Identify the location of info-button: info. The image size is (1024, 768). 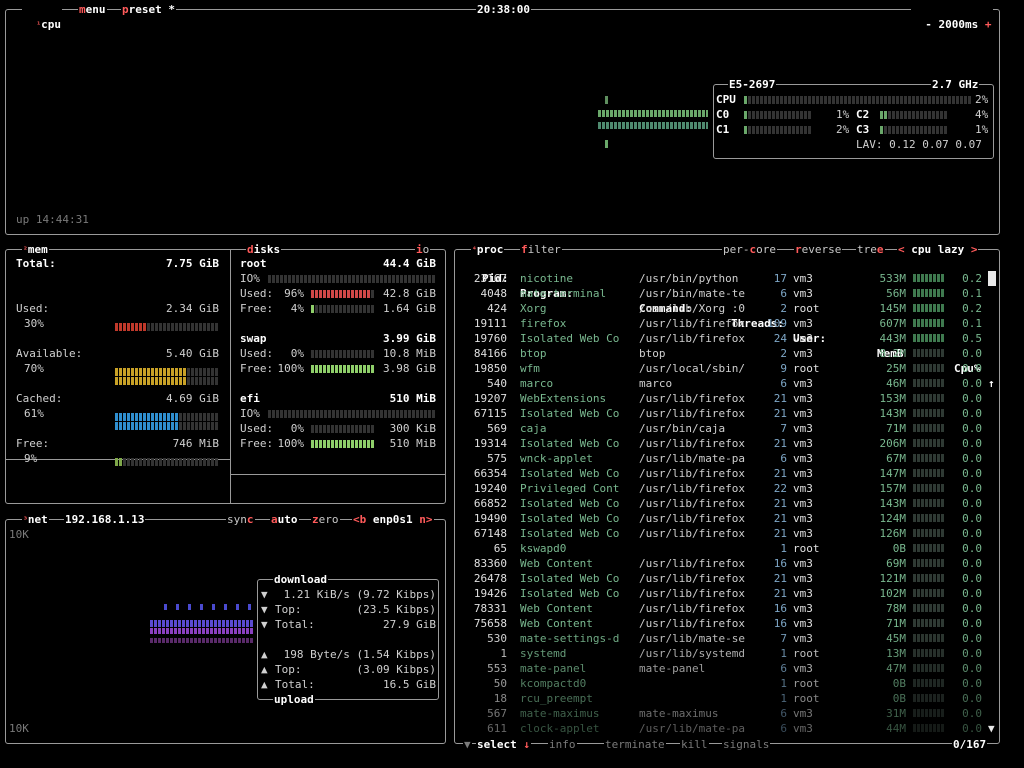
(562, 744).